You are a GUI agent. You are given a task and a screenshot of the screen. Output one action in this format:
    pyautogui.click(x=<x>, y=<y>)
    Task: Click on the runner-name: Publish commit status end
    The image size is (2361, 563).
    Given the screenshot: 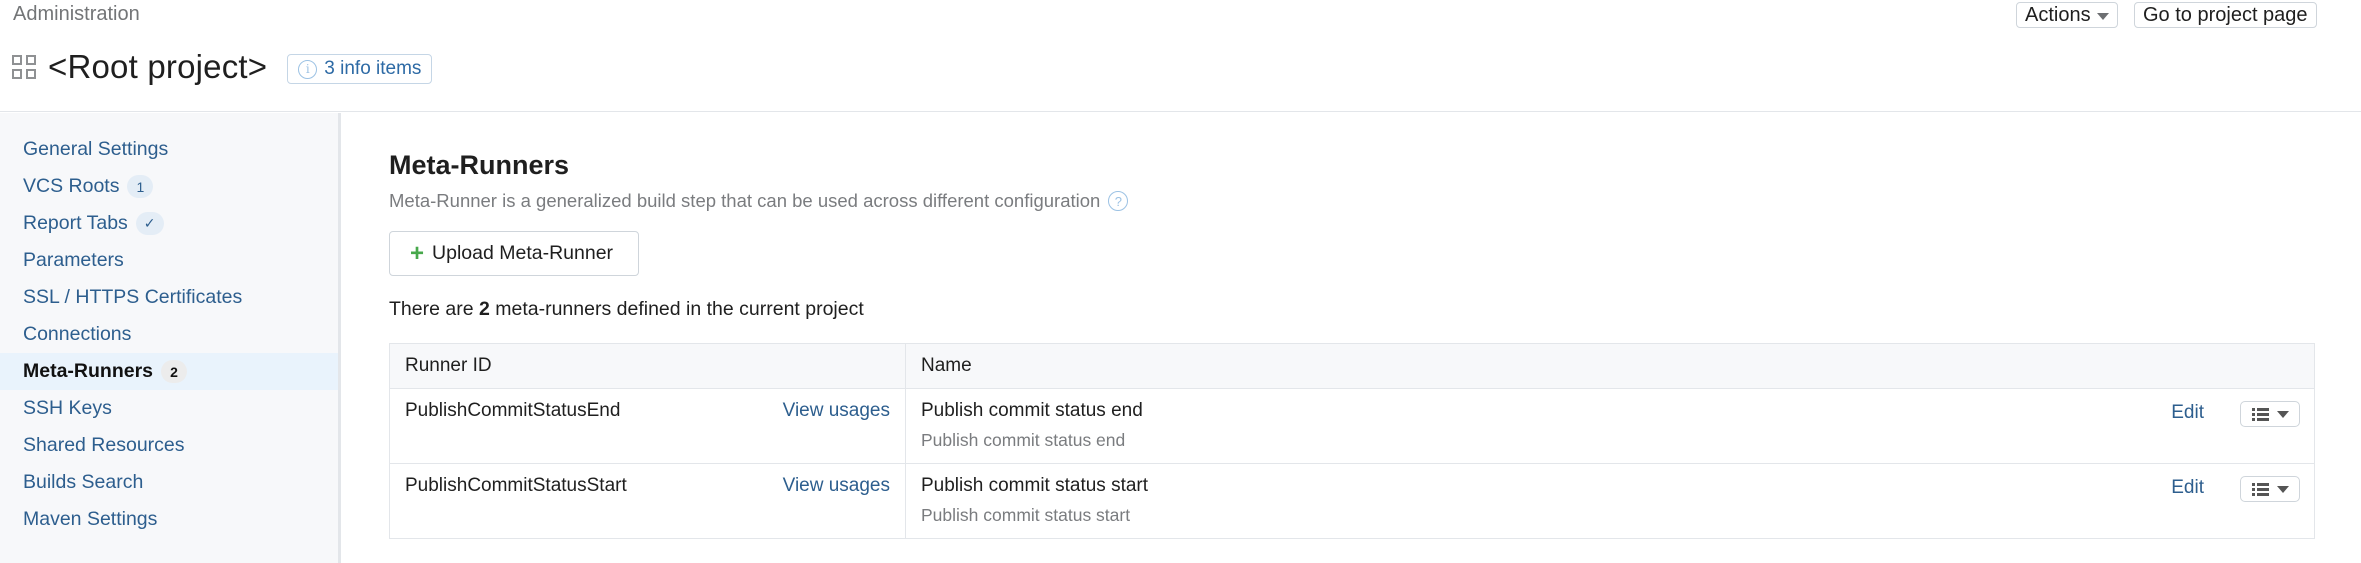 What is the action you would take?
    pyautogui.click(x=1032, y=410)
    